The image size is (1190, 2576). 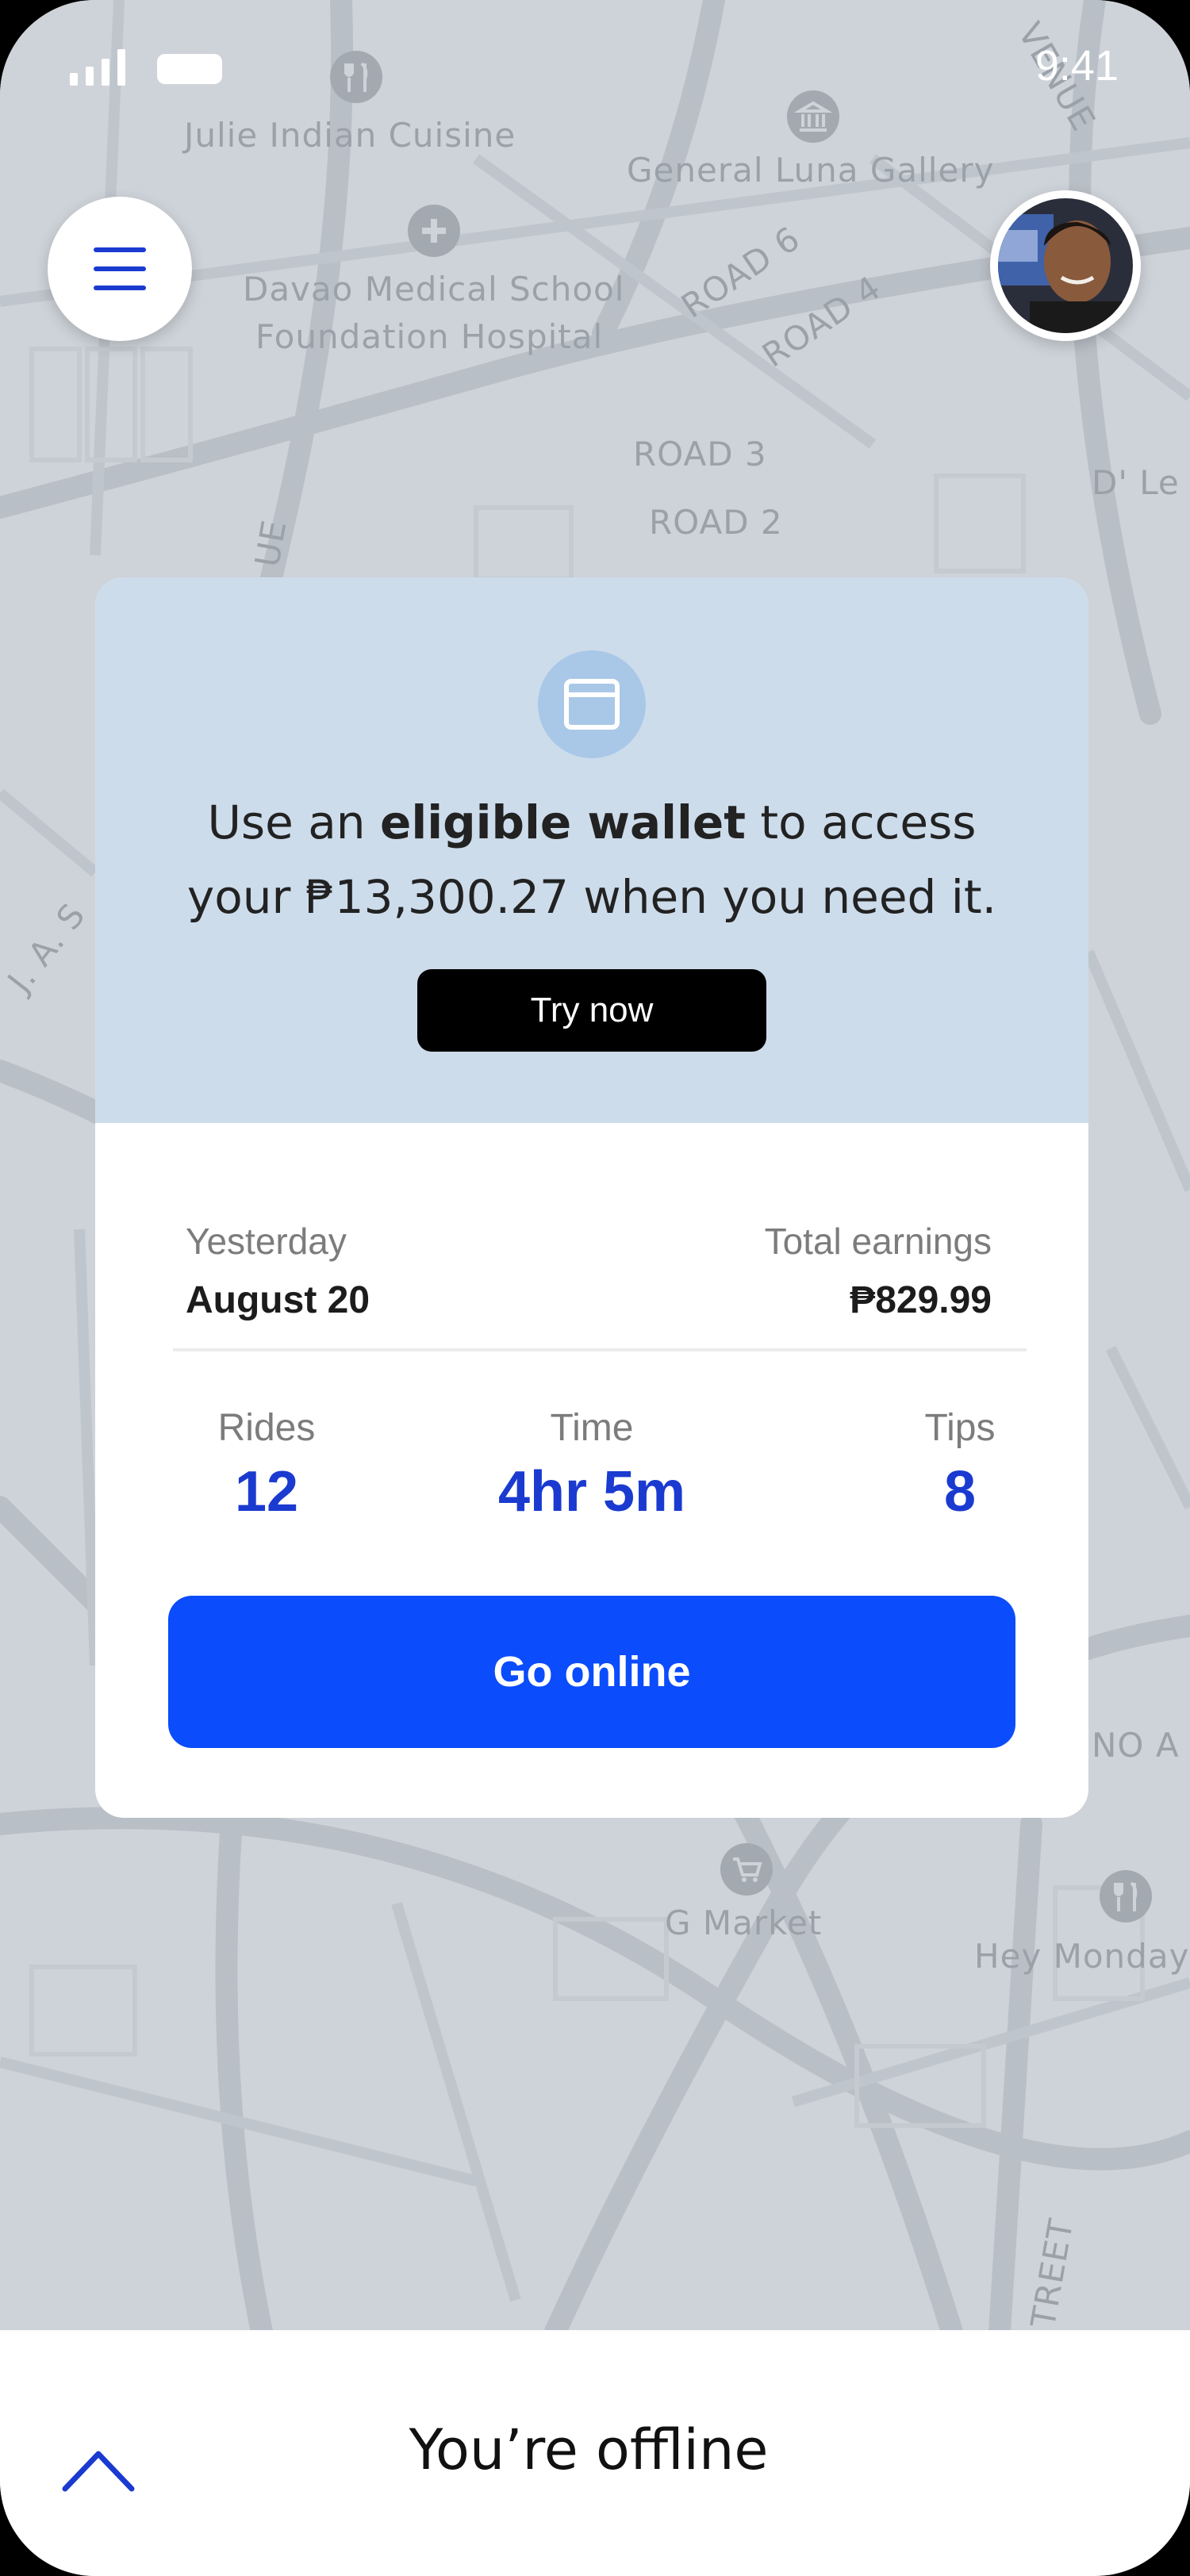 What do you see at coordinates (595, 68) in the screenshot?
I see `status-bar: 9:41` at bounding box center [595, 68].